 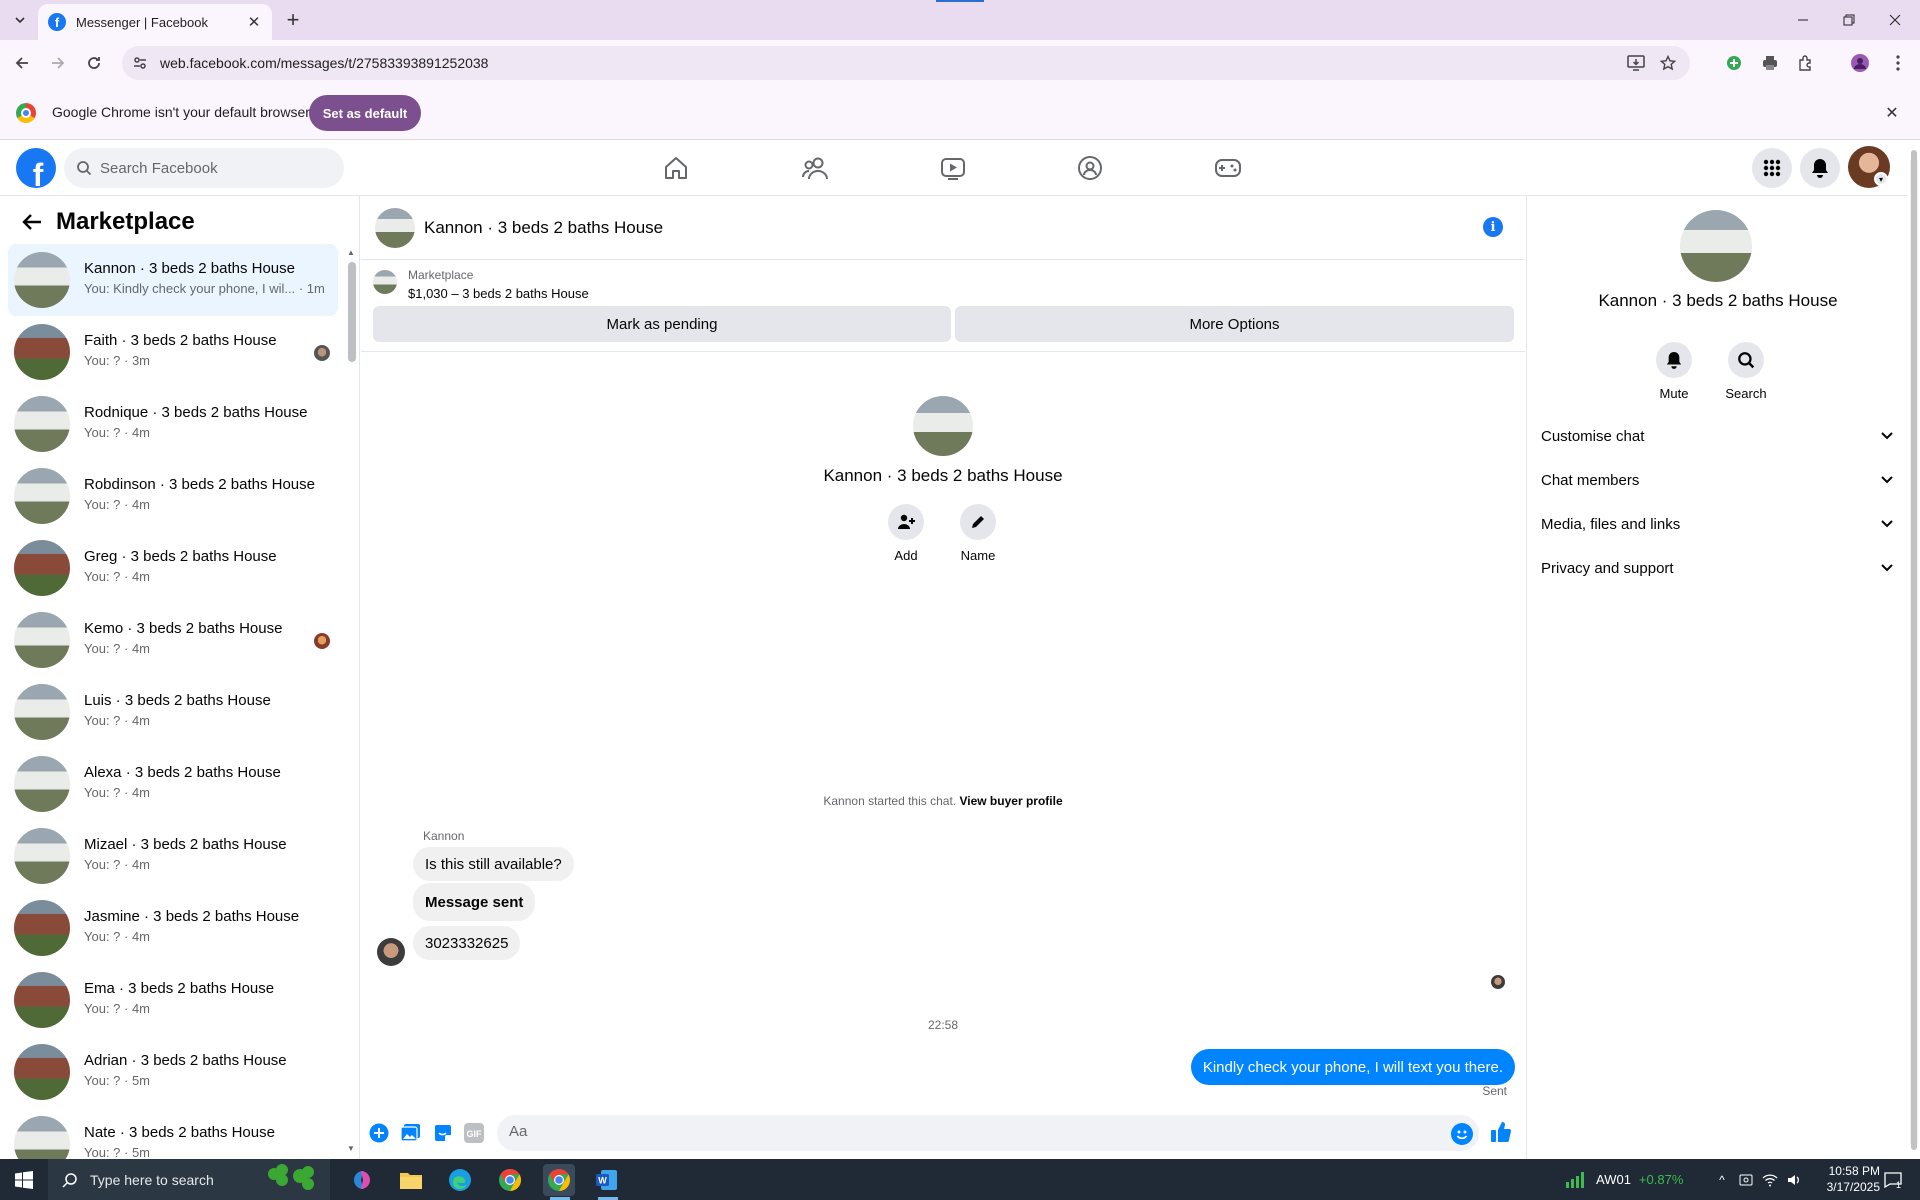 I want to click on chat-avatar, so click(x=395, y=228).